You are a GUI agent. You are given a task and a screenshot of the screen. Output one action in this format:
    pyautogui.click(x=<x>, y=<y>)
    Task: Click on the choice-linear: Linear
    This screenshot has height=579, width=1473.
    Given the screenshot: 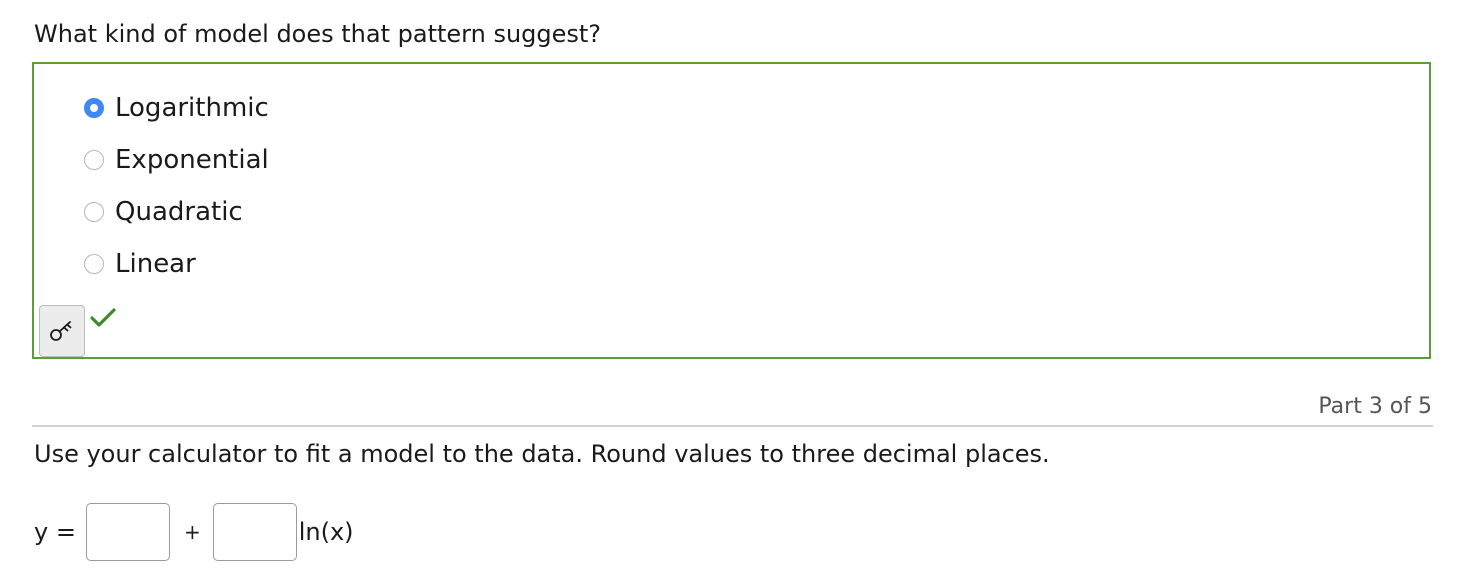 What is the action you would take?
    pyautogui.click(x=176, y=264)
    